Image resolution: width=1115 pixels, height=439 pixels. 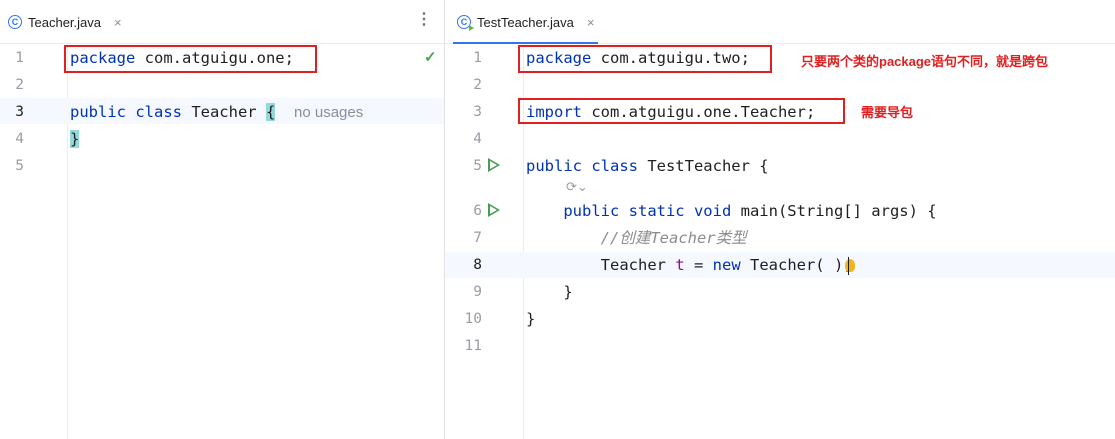 I want to click on line-number: 9, so click(x=477, y=292).